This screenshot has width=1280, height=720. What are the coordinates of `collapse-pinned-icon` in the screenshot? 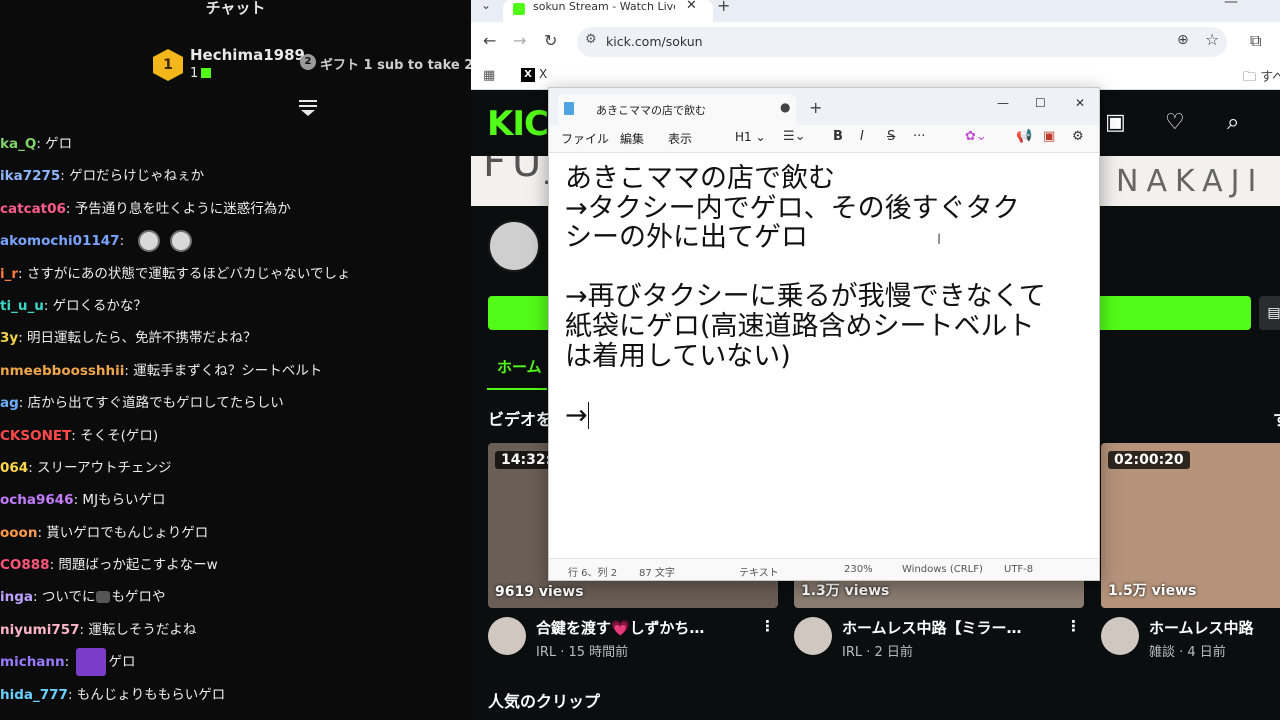 It's located at (308, 108).